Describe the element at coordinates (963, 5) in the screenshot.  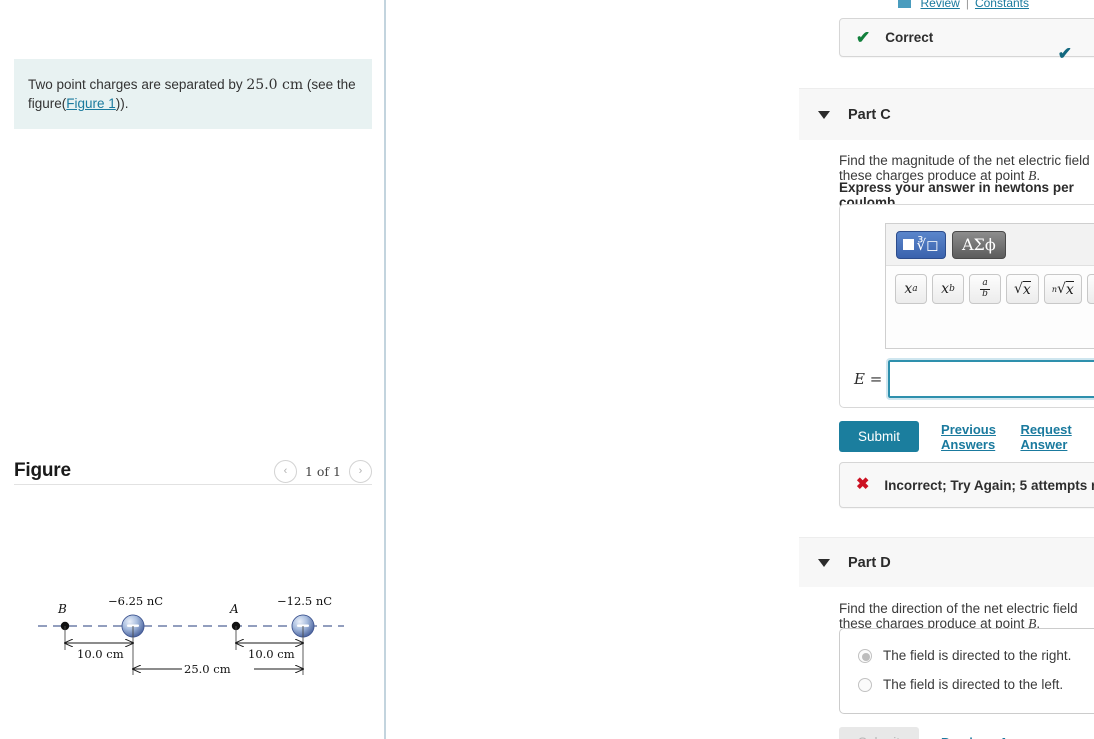
I see `top-links: Review | Constants` at that location.